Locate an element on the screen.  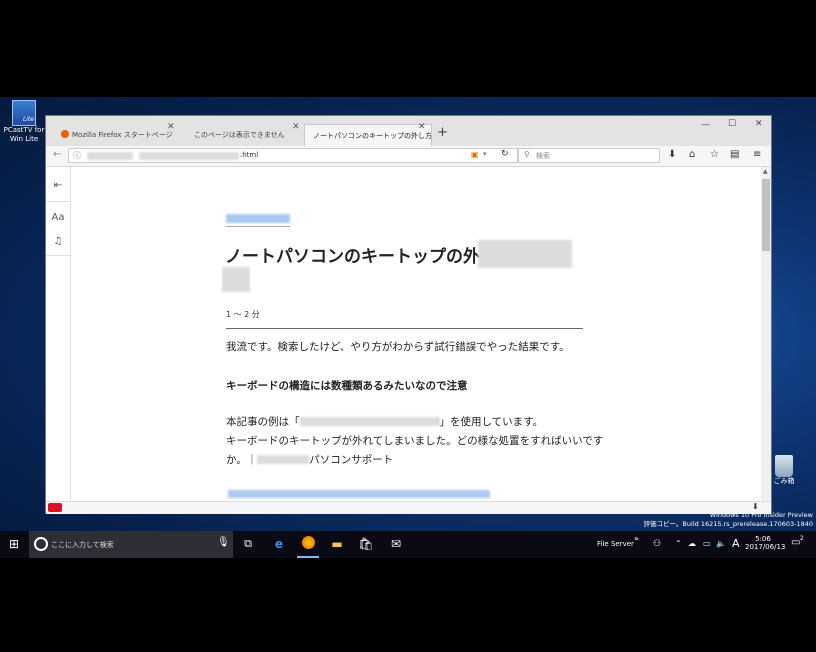
reader-toolbar: ⇤ Aa ♫ is located at coordinates (58, 334).